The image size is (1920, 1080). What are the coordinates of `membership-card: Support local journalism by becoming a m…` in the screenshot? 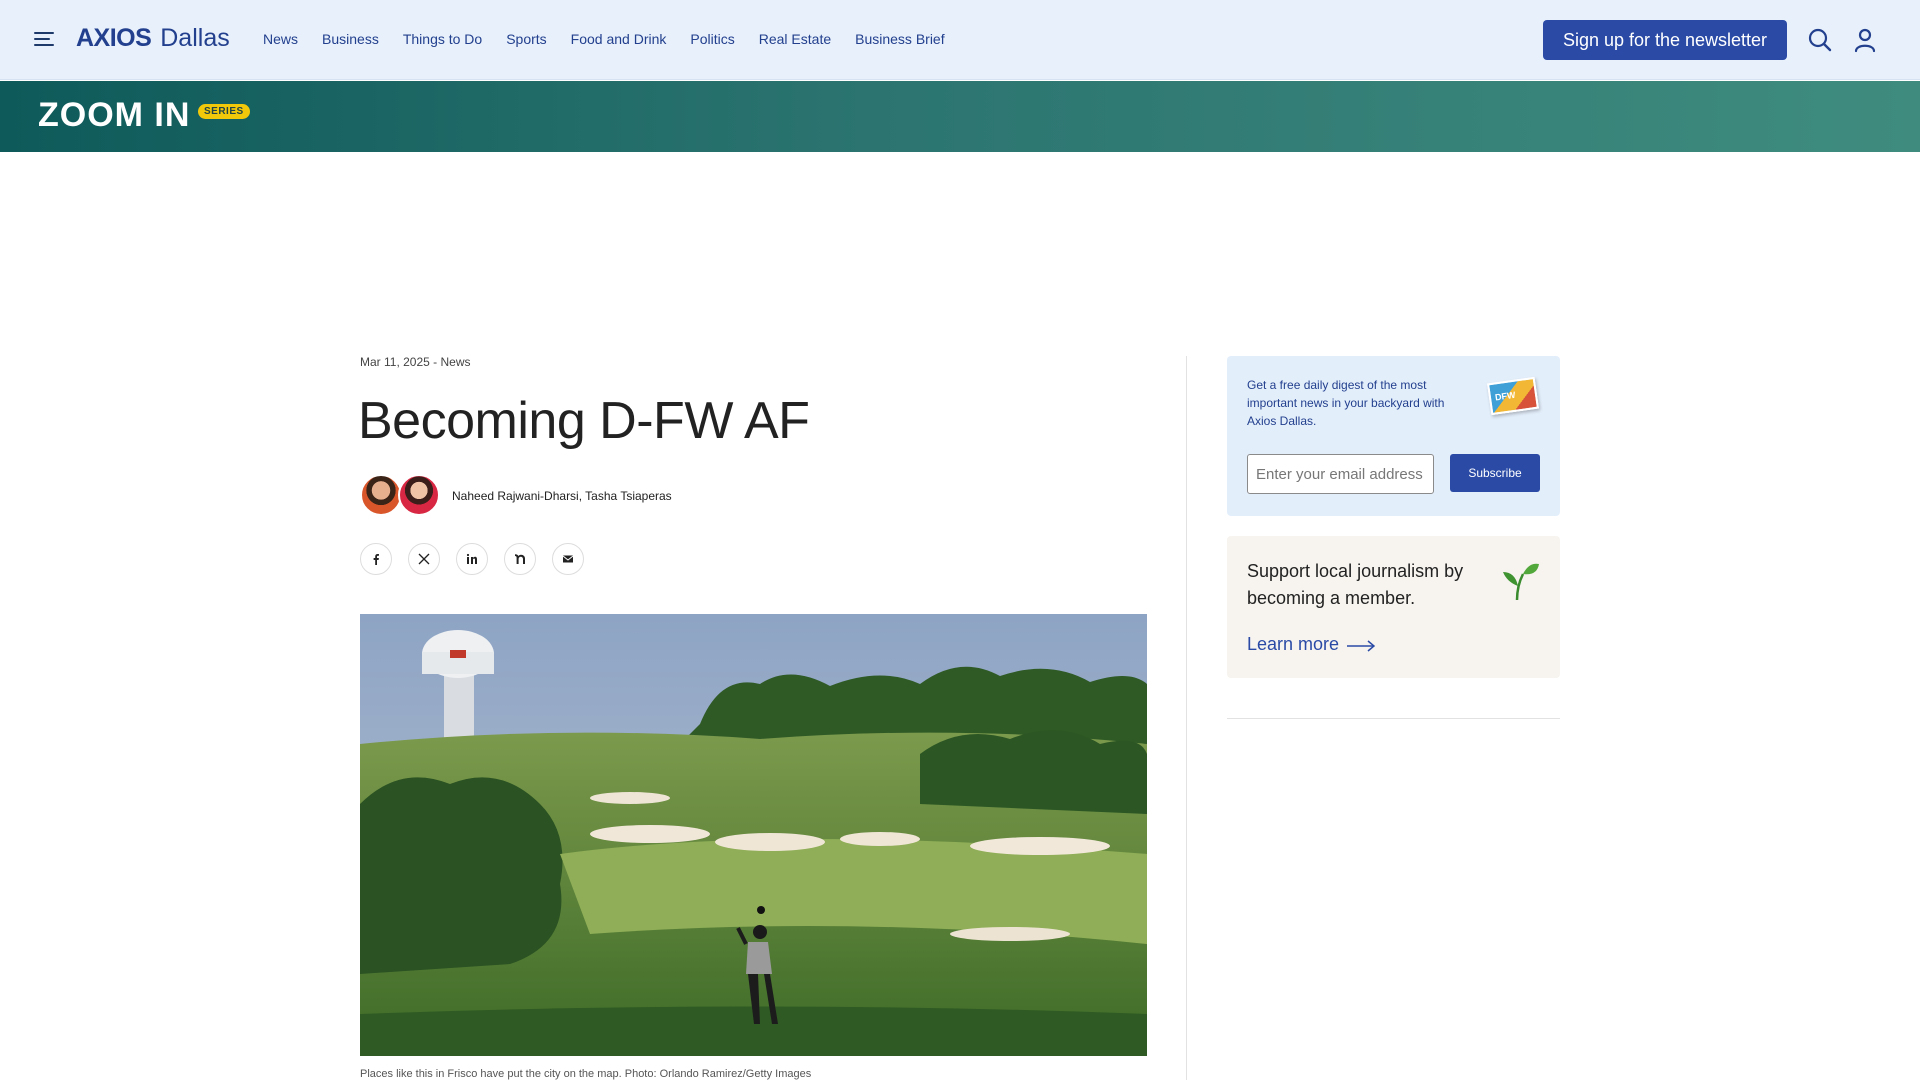 It's located at (1393, 607).